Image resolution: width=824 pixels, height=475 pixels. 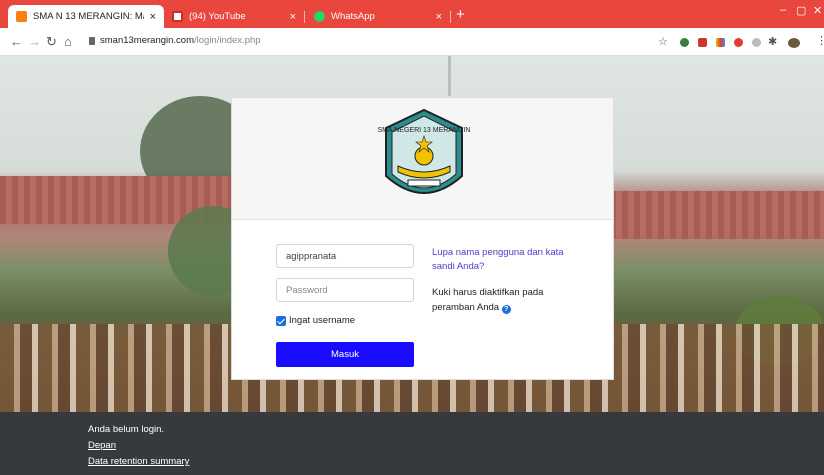 What do you see at coordinates (801, 10) in the screenshot?
I see `maximize-icon: ▢` at bounding box center [801, 10].